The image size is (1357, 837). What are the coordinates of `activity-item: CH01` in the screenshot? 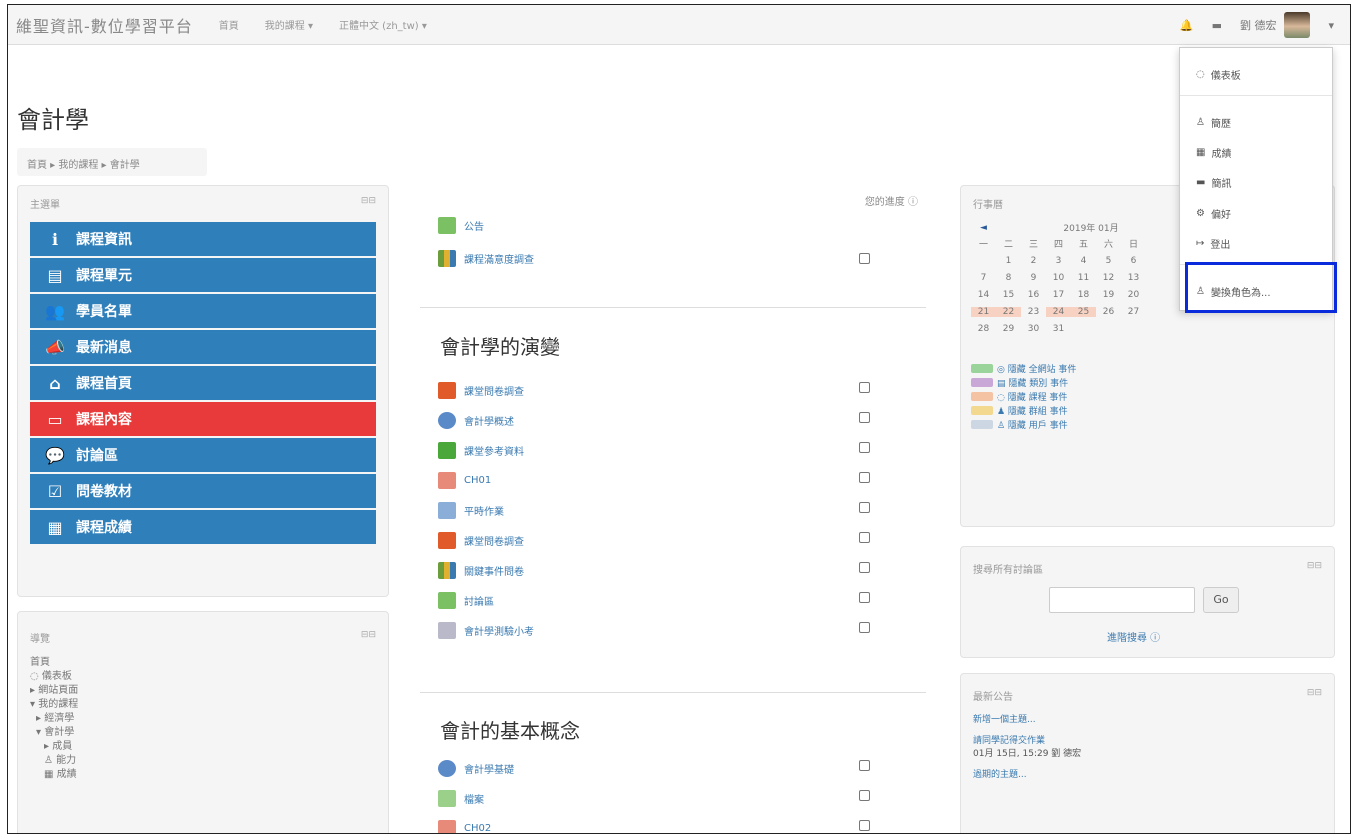 It's located at (464, 480).